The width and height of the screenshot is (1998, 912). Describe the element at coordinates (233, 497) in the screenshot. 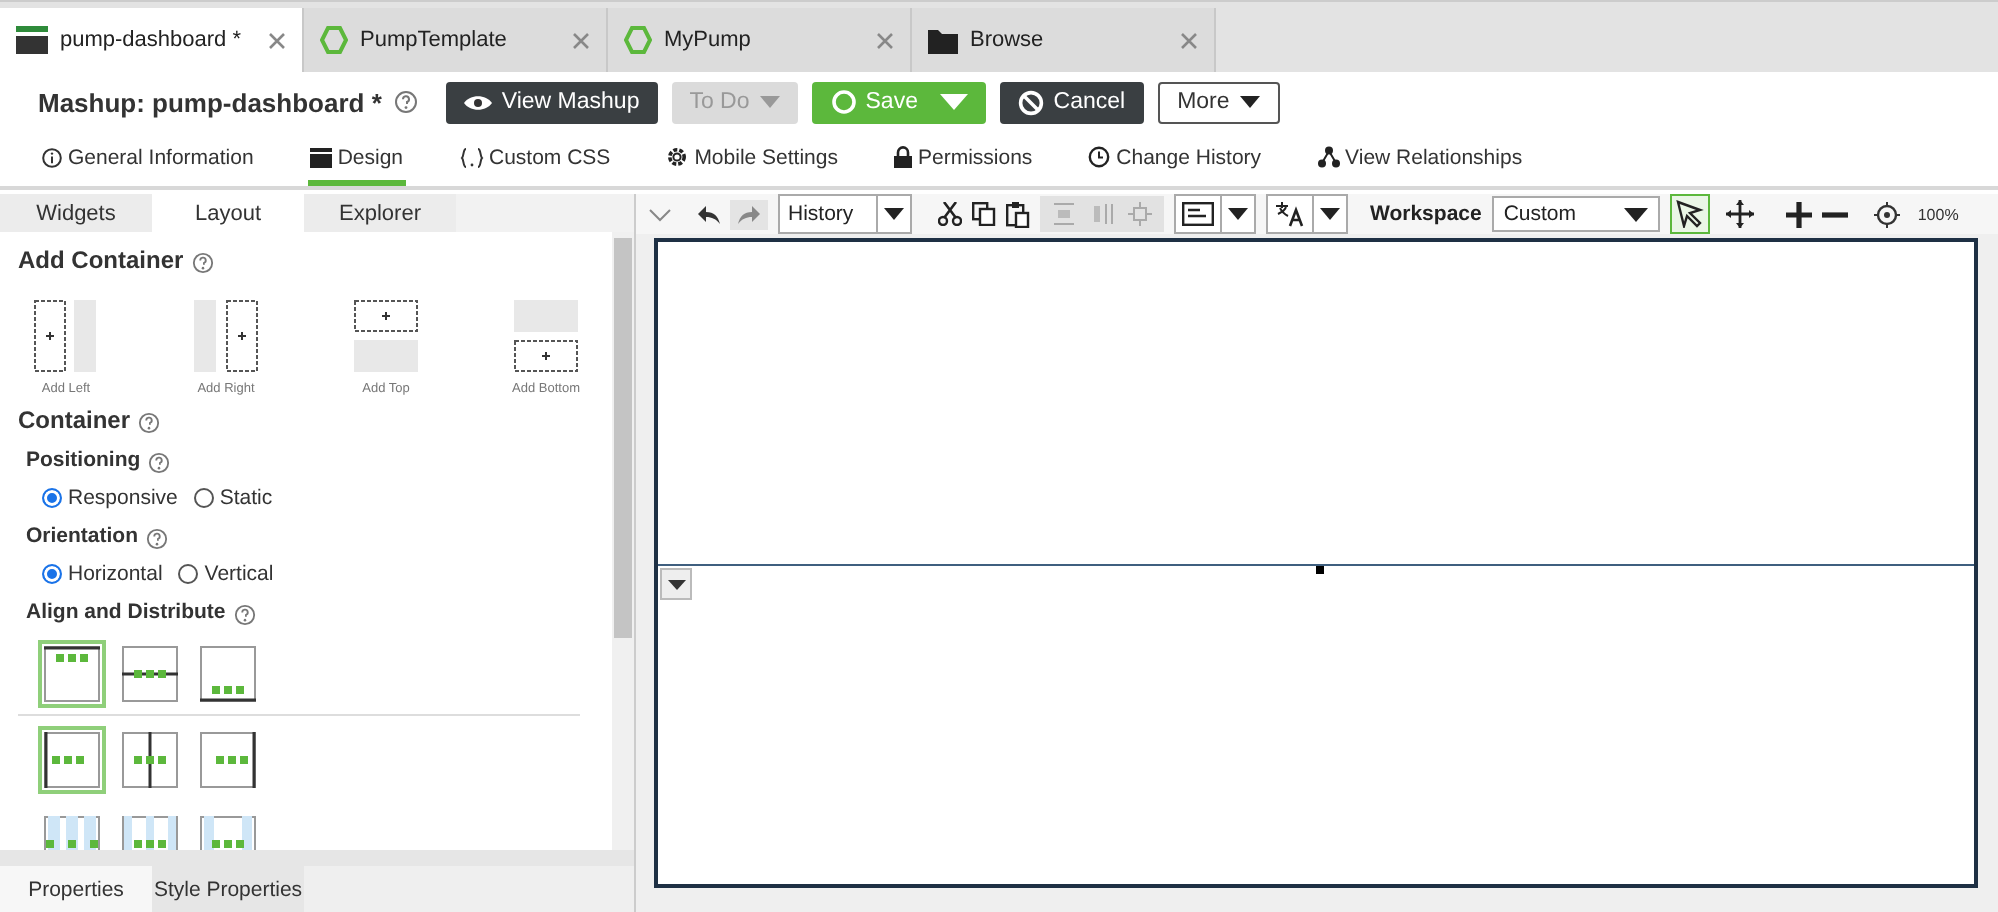

I see `radio-option: Static` at that location.